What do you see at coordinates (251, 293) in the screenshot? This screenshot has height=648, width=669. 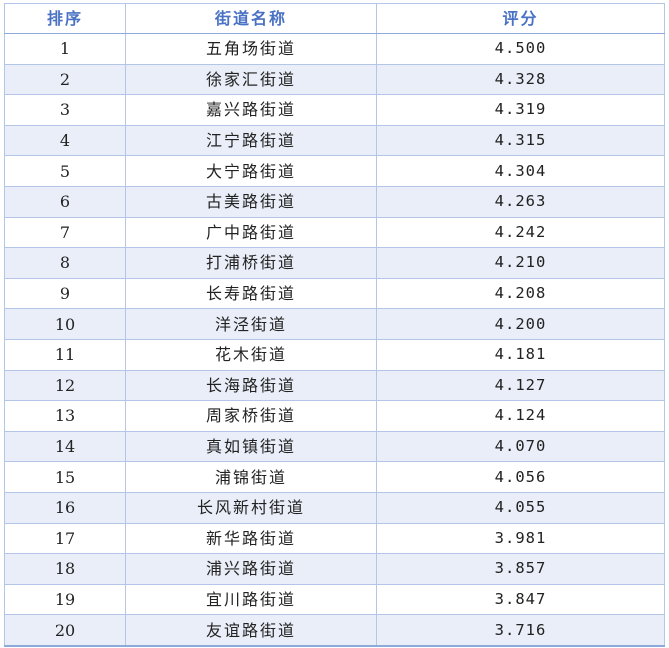 I see `street-name-cell: 长寿路街道` at bounding box center [251, 293].